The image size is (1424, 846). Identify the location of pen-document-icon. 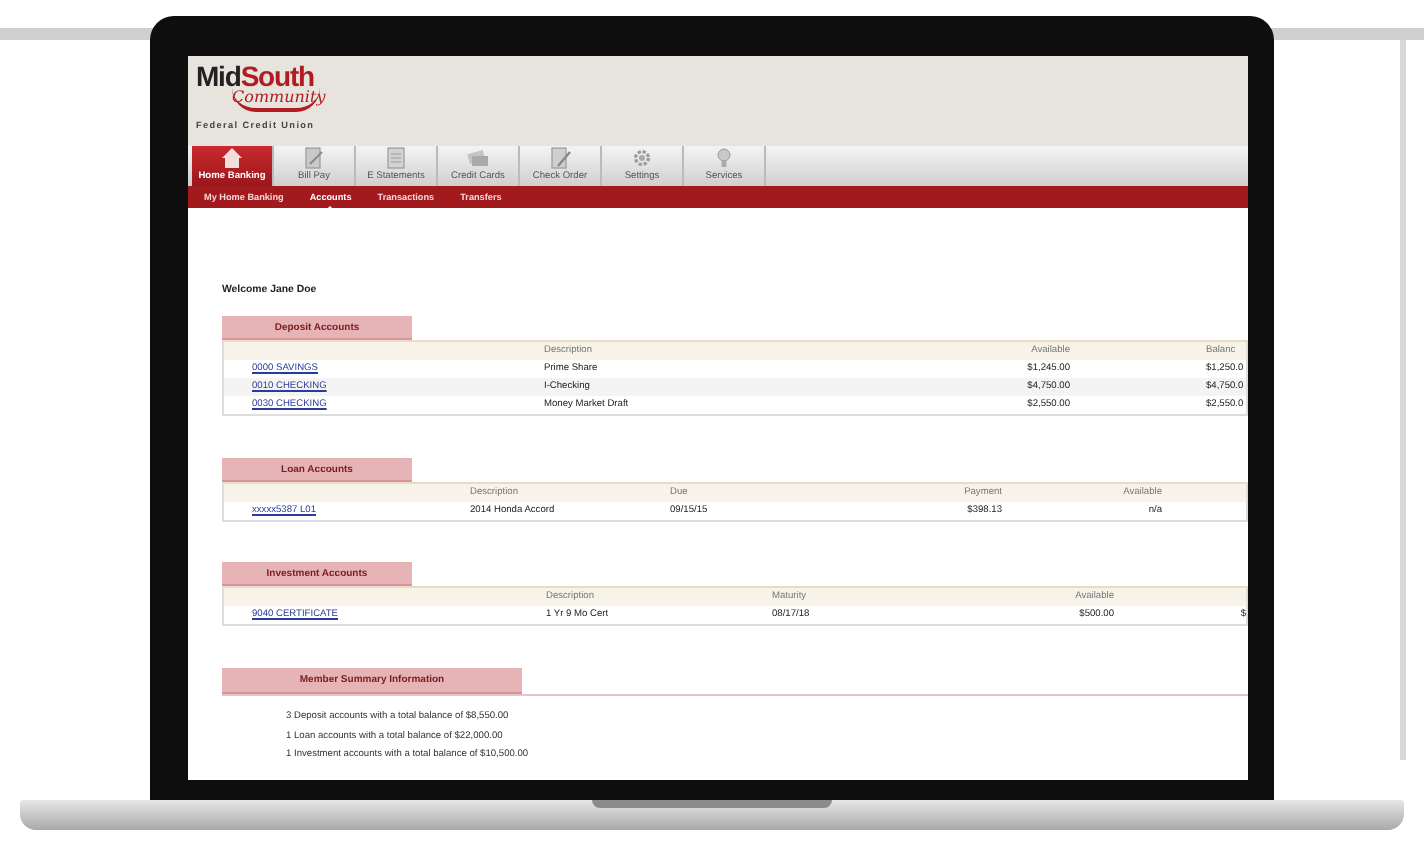
(560, 158).